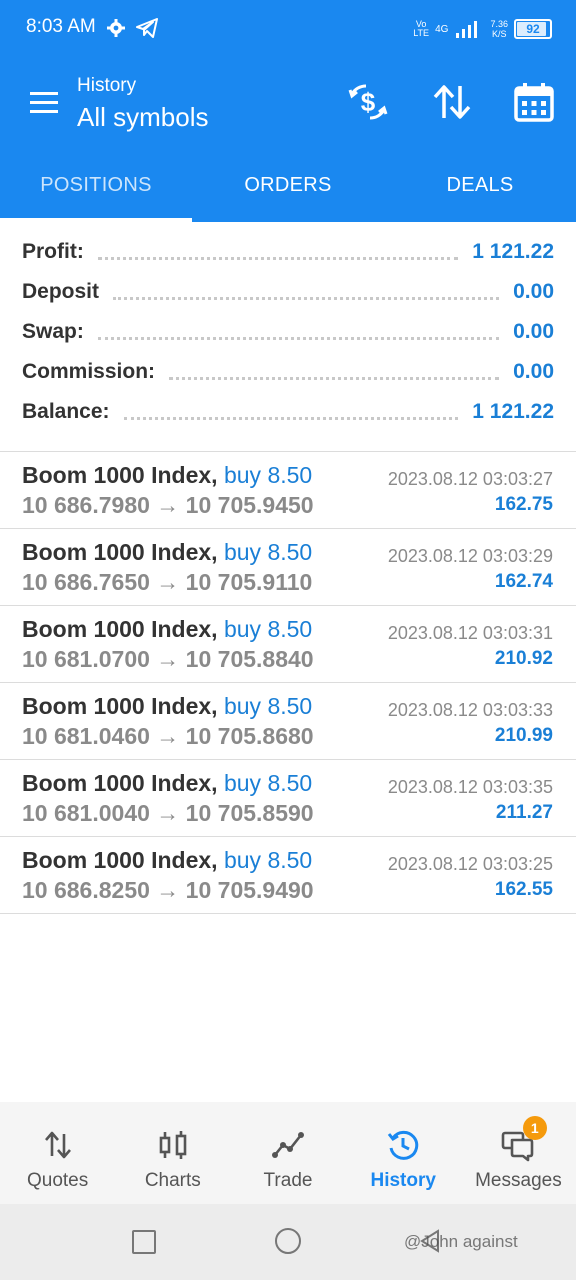 The image size is (576, 1280). Describe the element at coordinates (470, 710) in the screenshot. I see `deal-time: 2023.08.12 03:03:33` at that location.